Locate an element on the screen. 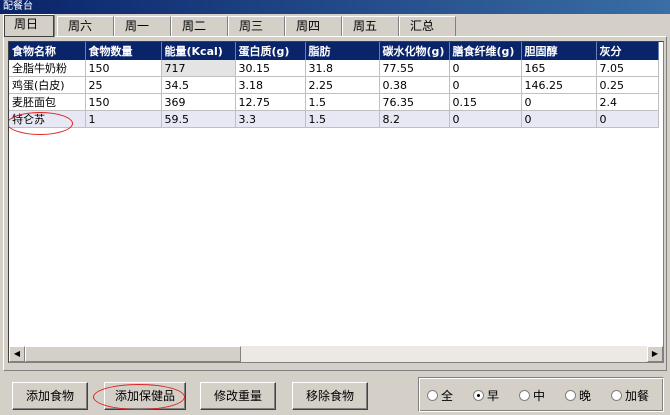  table-cell: 2.25 is located at coordinates (342, 85).